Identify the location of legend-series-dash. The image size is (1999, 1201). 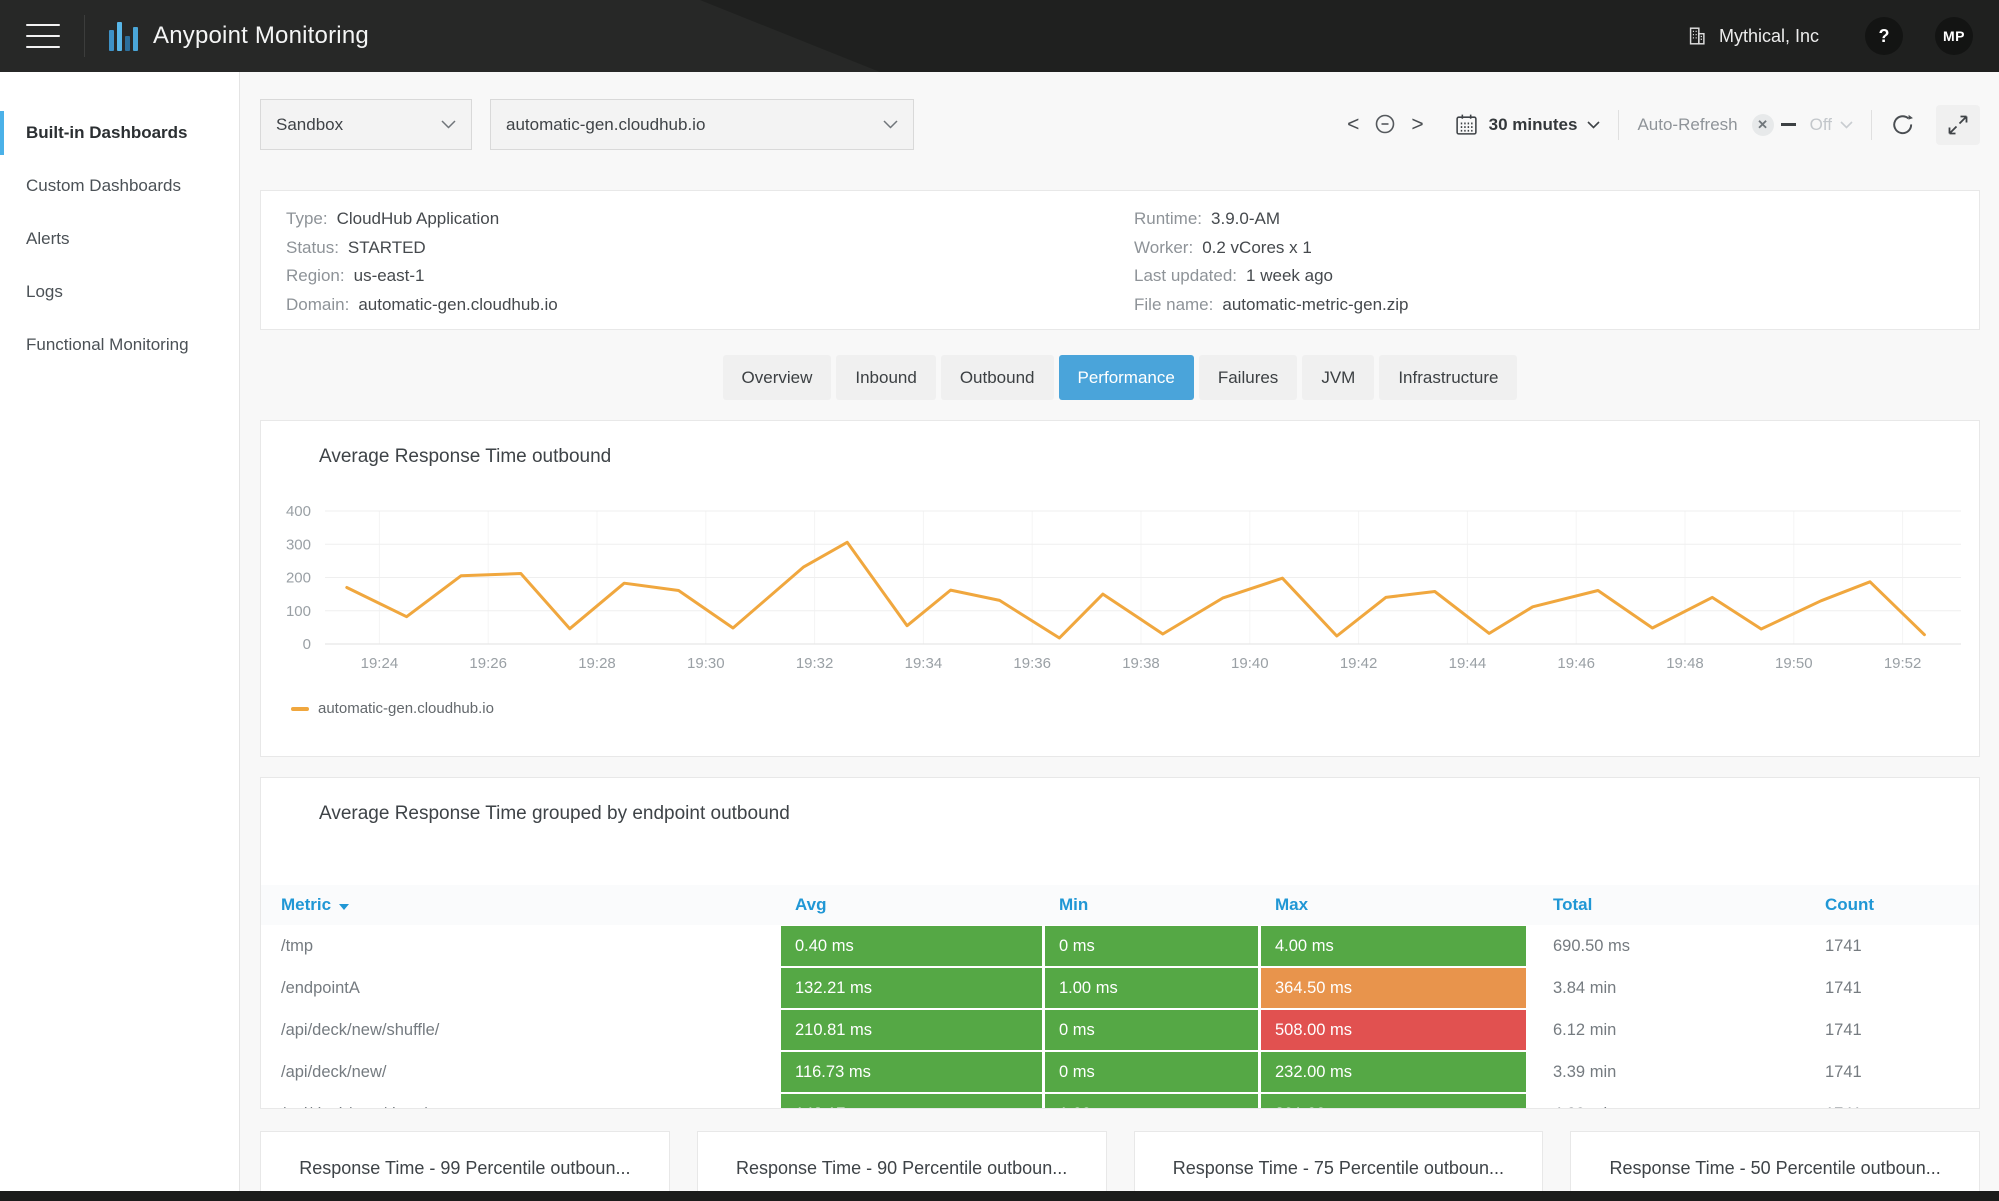
(300, 708).